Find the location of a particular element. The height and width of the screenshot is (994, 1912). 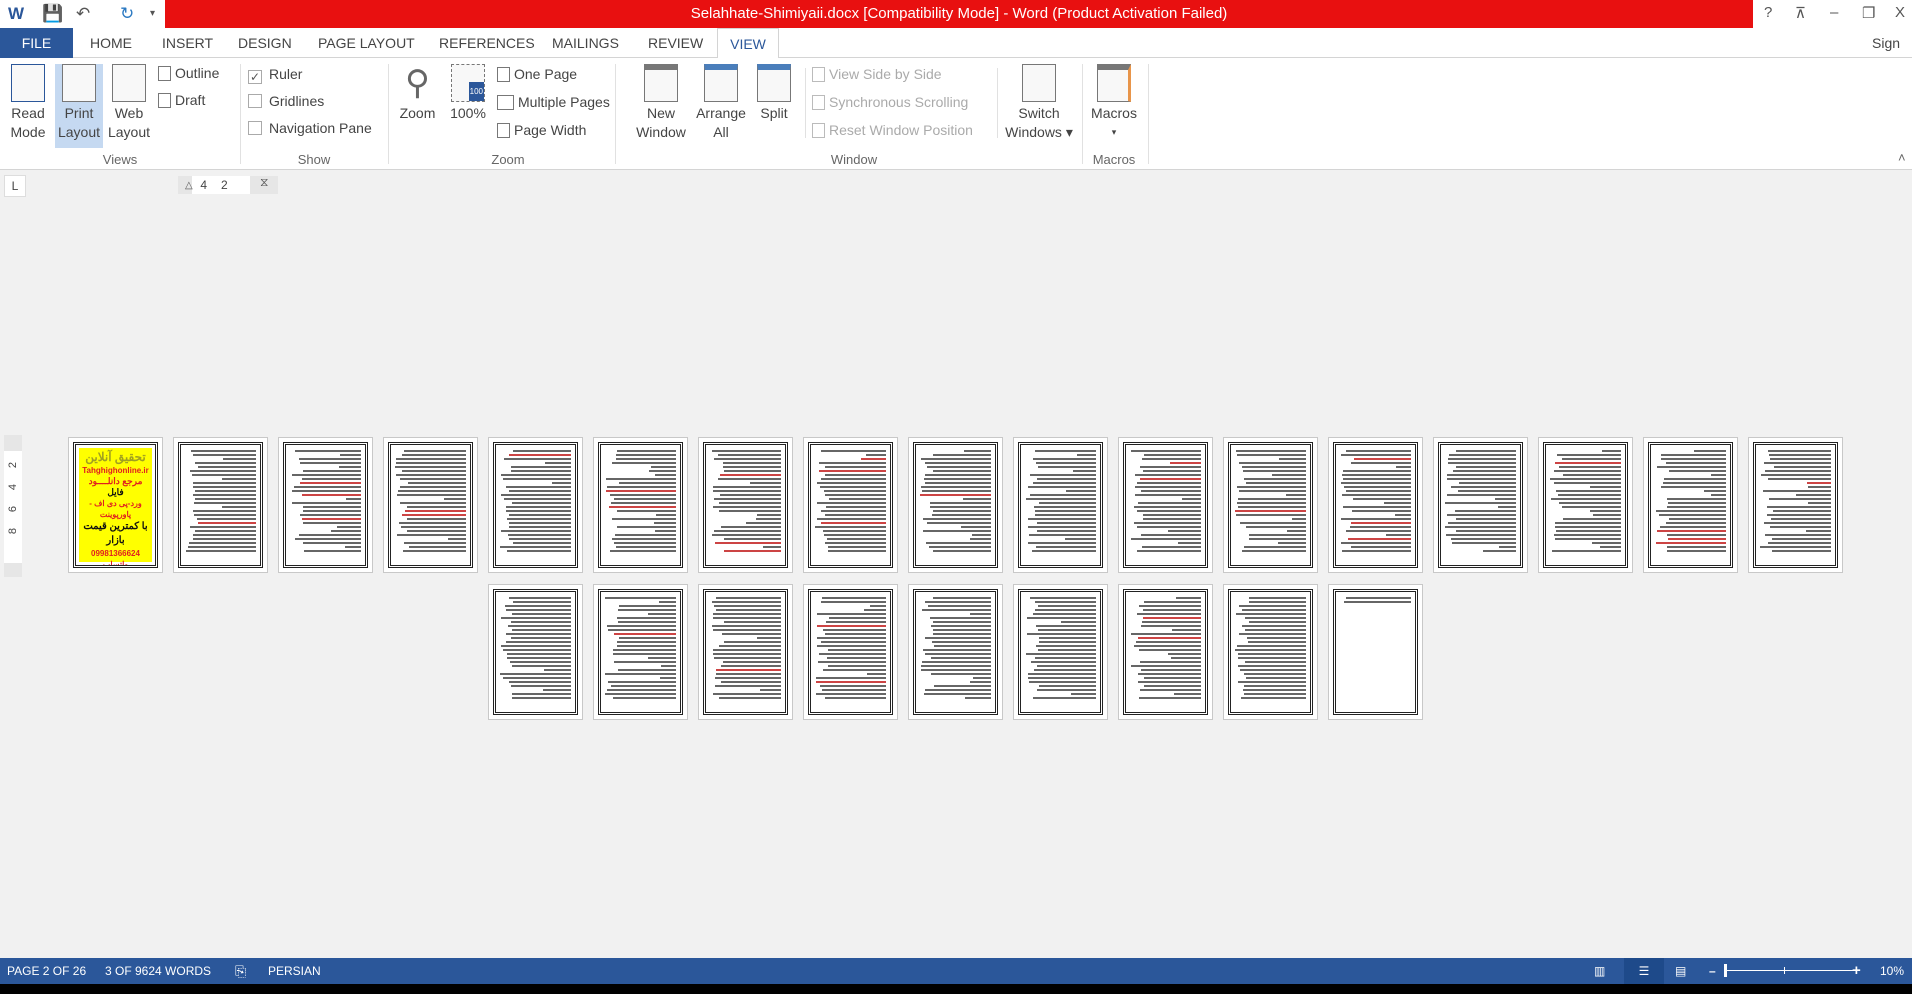

zoom-slider-thumb is located at coordinates (1725, 970).